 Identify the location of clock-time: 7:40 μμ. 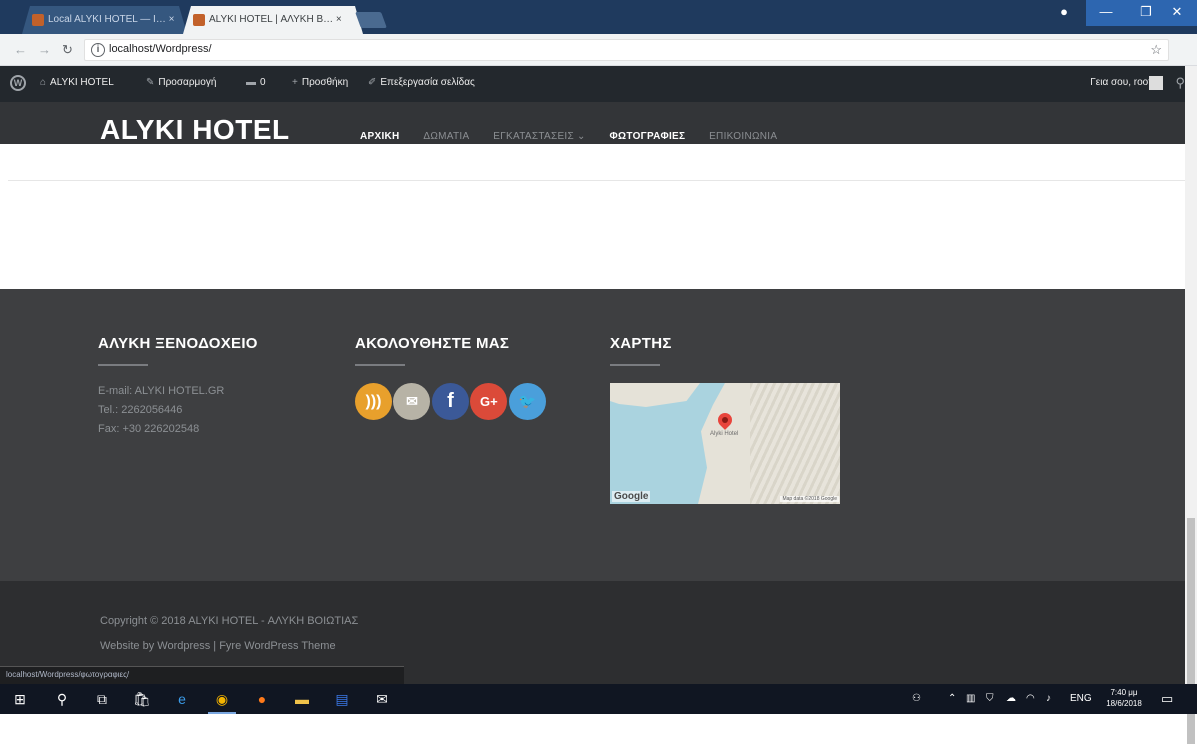
(1124, 692).